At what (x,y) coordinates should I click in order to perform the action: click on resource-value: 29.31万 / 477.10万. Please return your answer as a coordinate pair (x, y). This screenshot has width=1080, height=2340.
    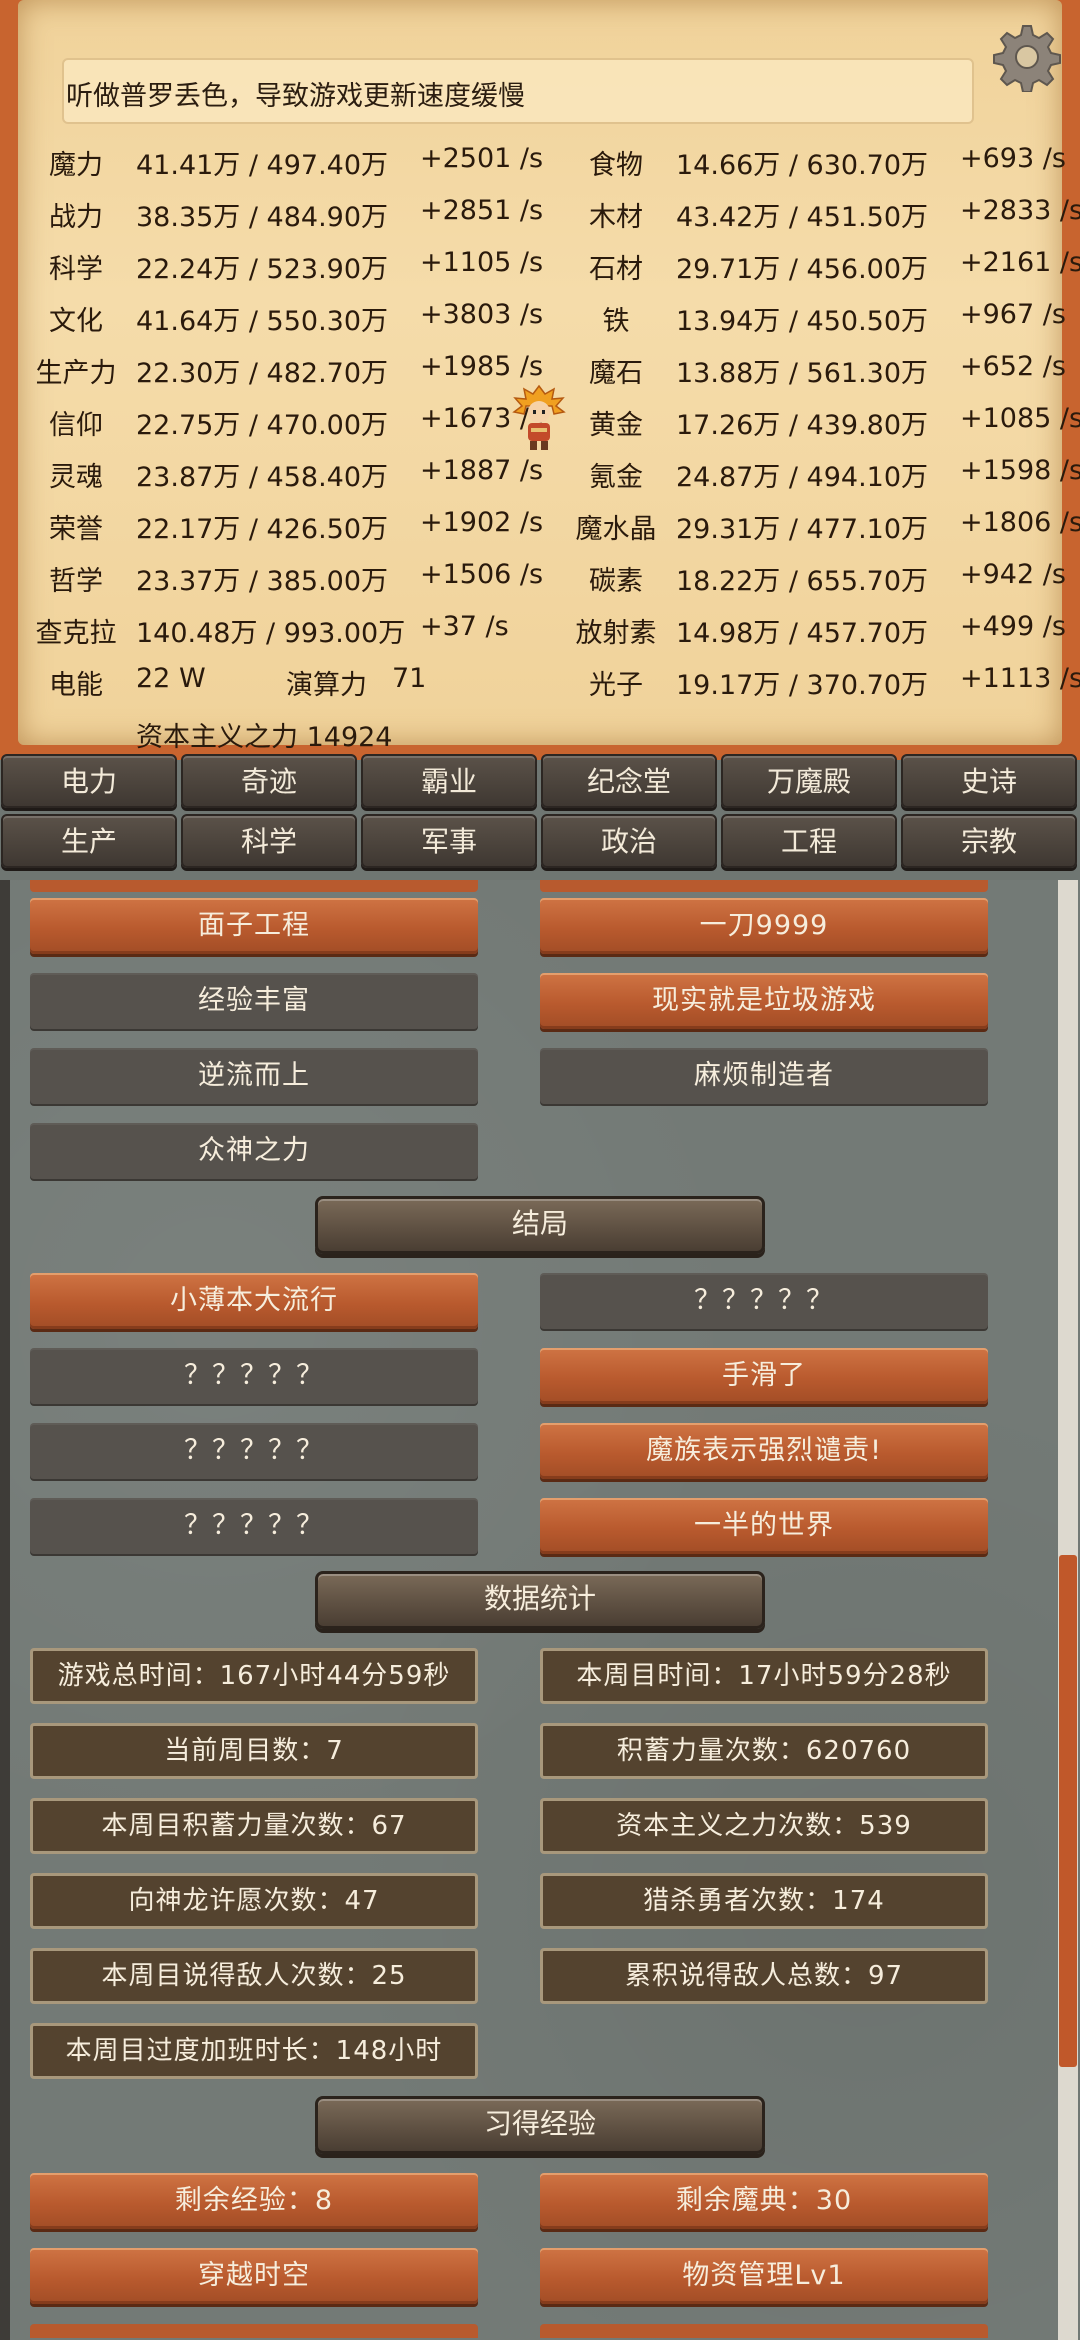
    Looking at the image, I should click on (802, 529).